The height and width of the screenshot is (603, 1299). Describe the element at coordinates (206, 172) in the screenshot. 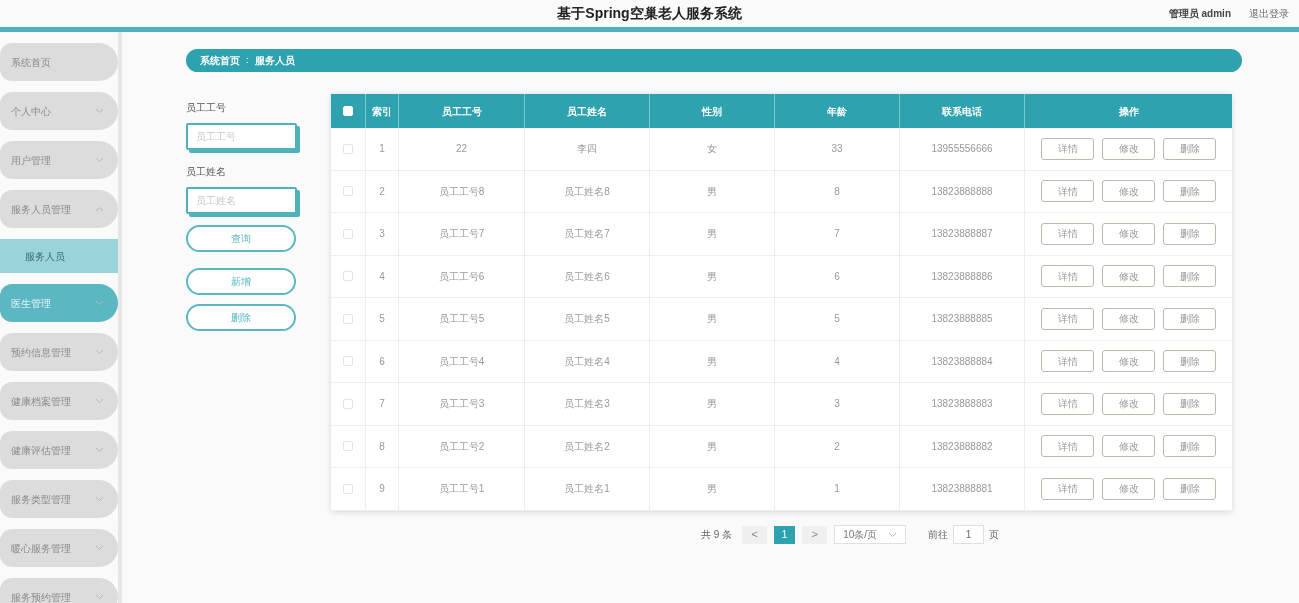

I see `field-label: 员工姓名` at that location.